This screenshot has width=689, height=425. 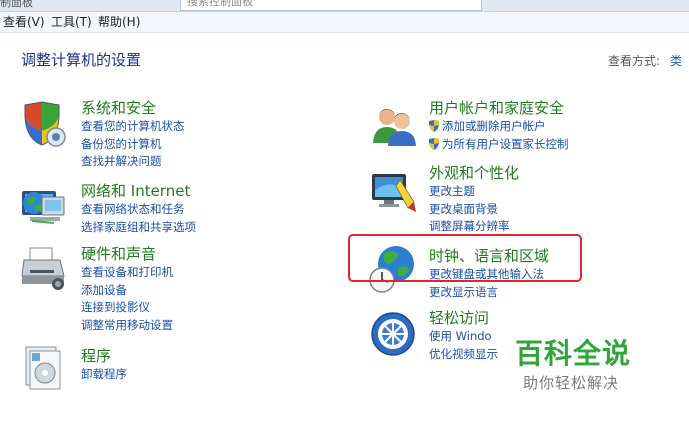 What do you see at coordinates (133, 162) in the screenshot?
I see `link-troubleshoot: 查找并解决问题` at bounding box center [133, 162].